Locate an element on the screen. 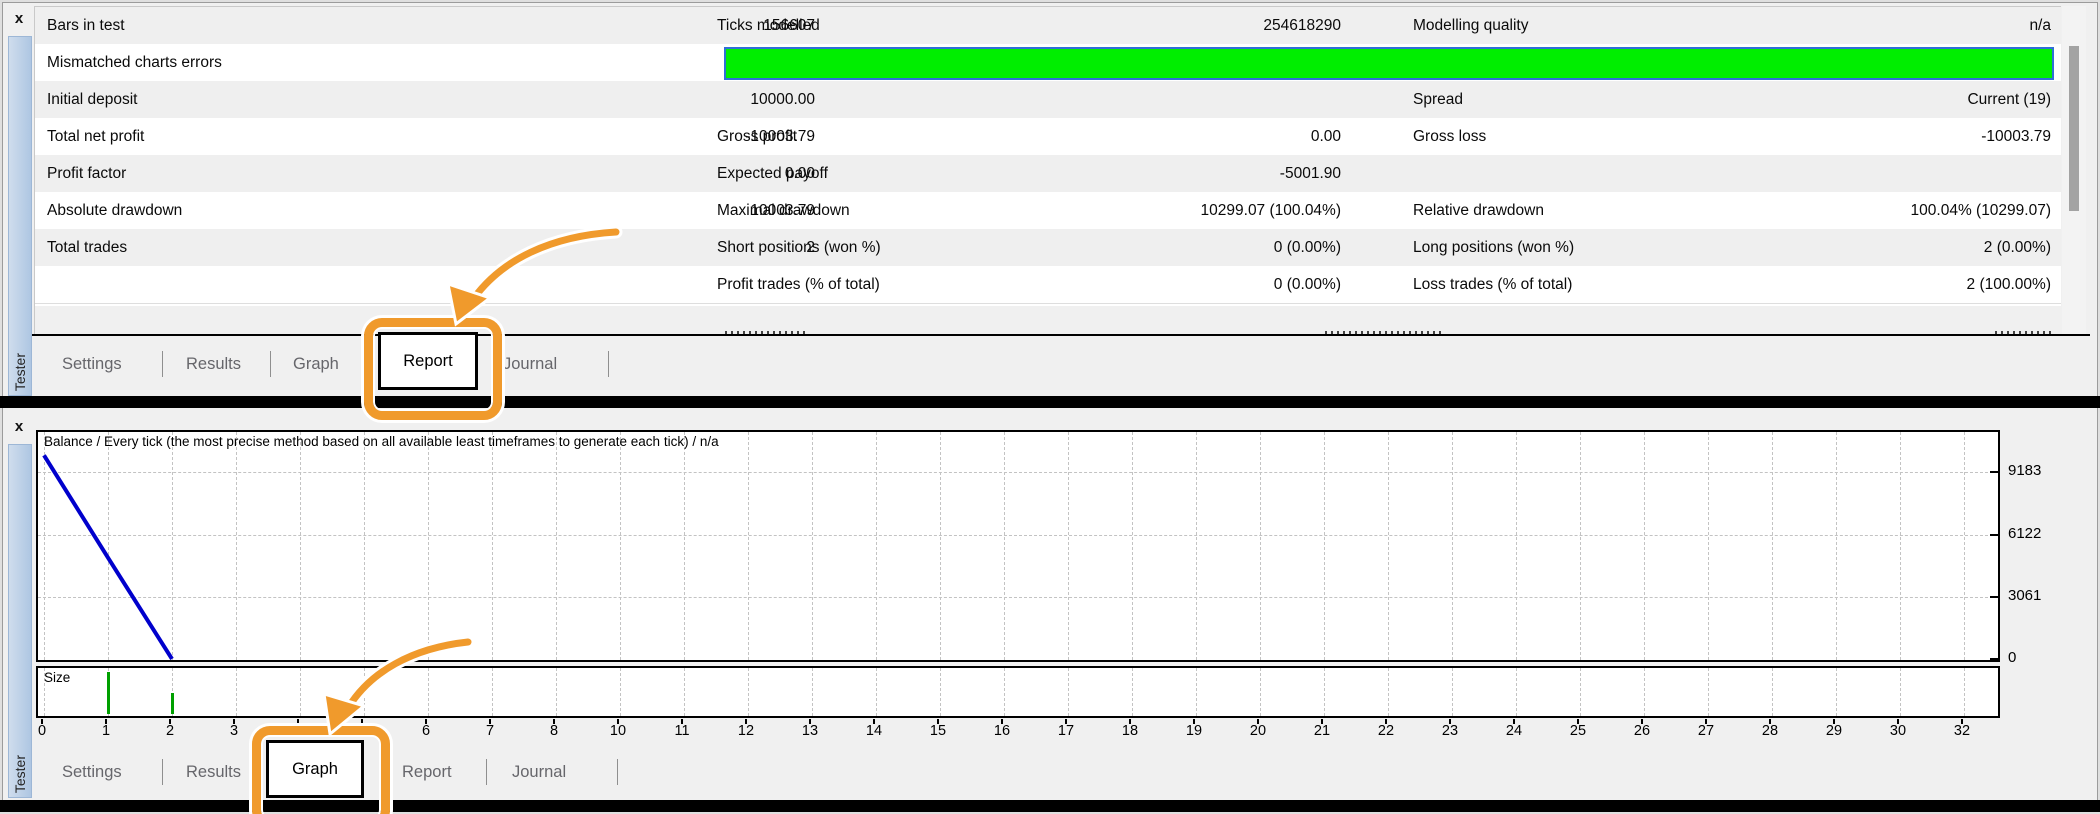 This screenshot has height=814, width=2100. tab-report: Report is located at coordinates (427, 772).